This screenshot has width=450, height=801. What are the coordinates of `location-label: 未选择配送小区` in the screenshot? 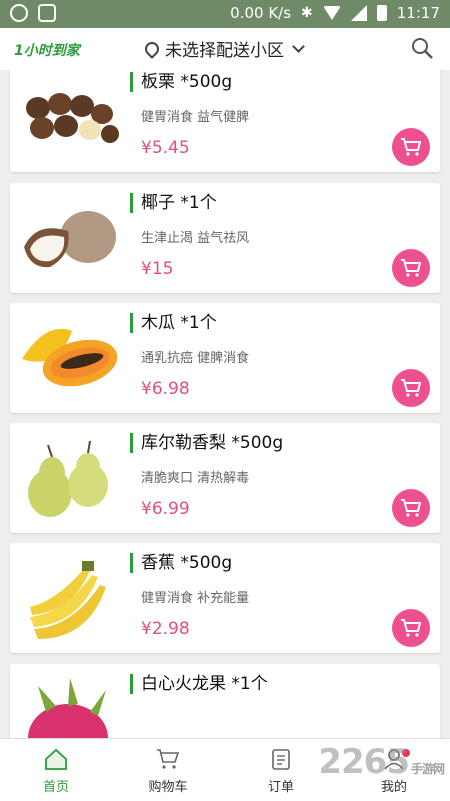 It's located at (224, 51).